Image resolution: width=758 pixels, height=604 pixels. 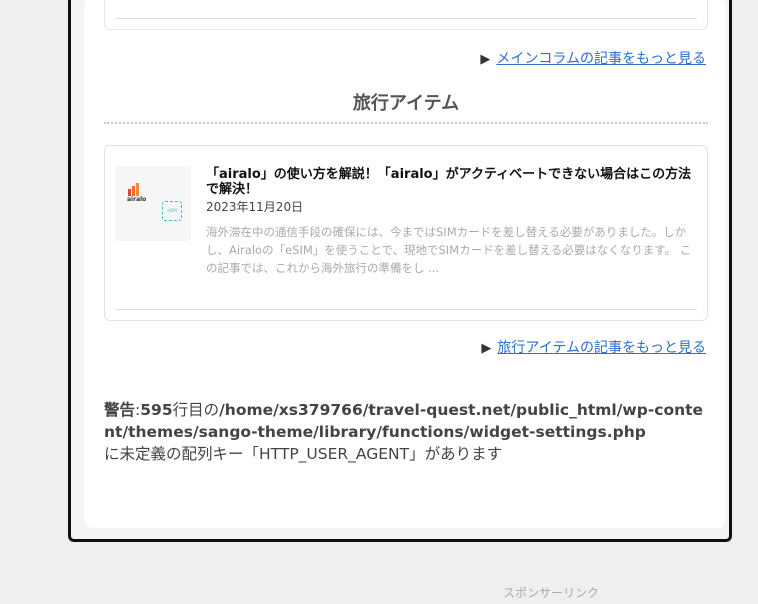 I want to click on previous-post-card, so click(x=406, y=15).